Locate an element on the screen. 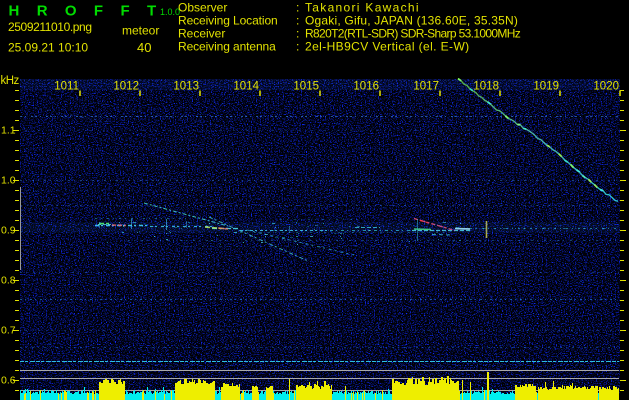  svg-text:Ogaki, Gifu, JAPAN (136.60E, 3: Ogaki, Gifu, JAPAN (136.60E, 35.35N) is located at coordinates (411, 21).